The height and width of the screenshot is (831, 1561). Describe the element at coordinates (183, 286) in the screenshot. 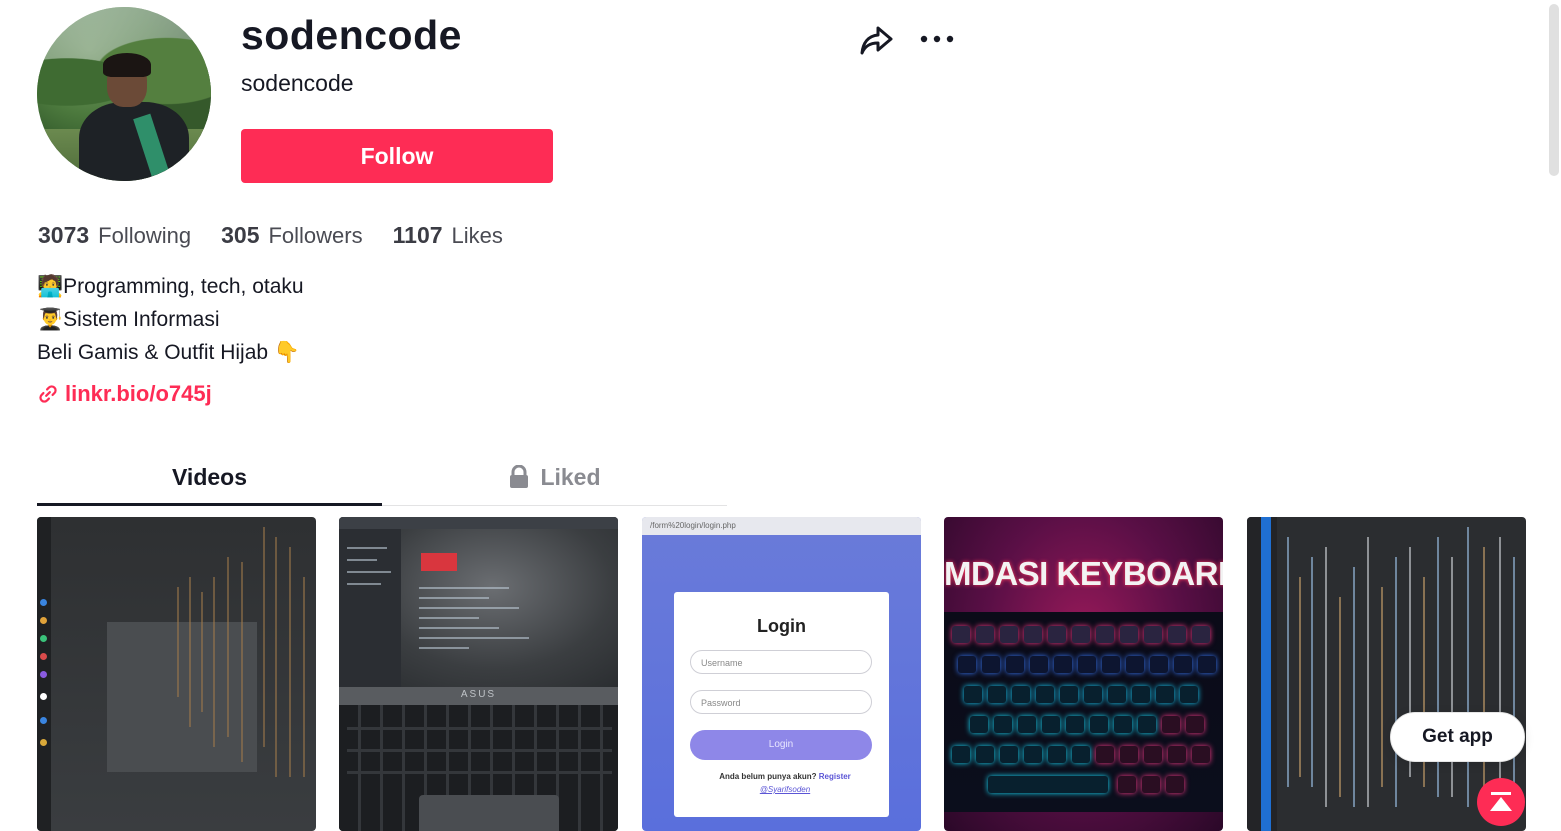

I see `bio-line-1-text: Programming, tech, otaku` at that location.